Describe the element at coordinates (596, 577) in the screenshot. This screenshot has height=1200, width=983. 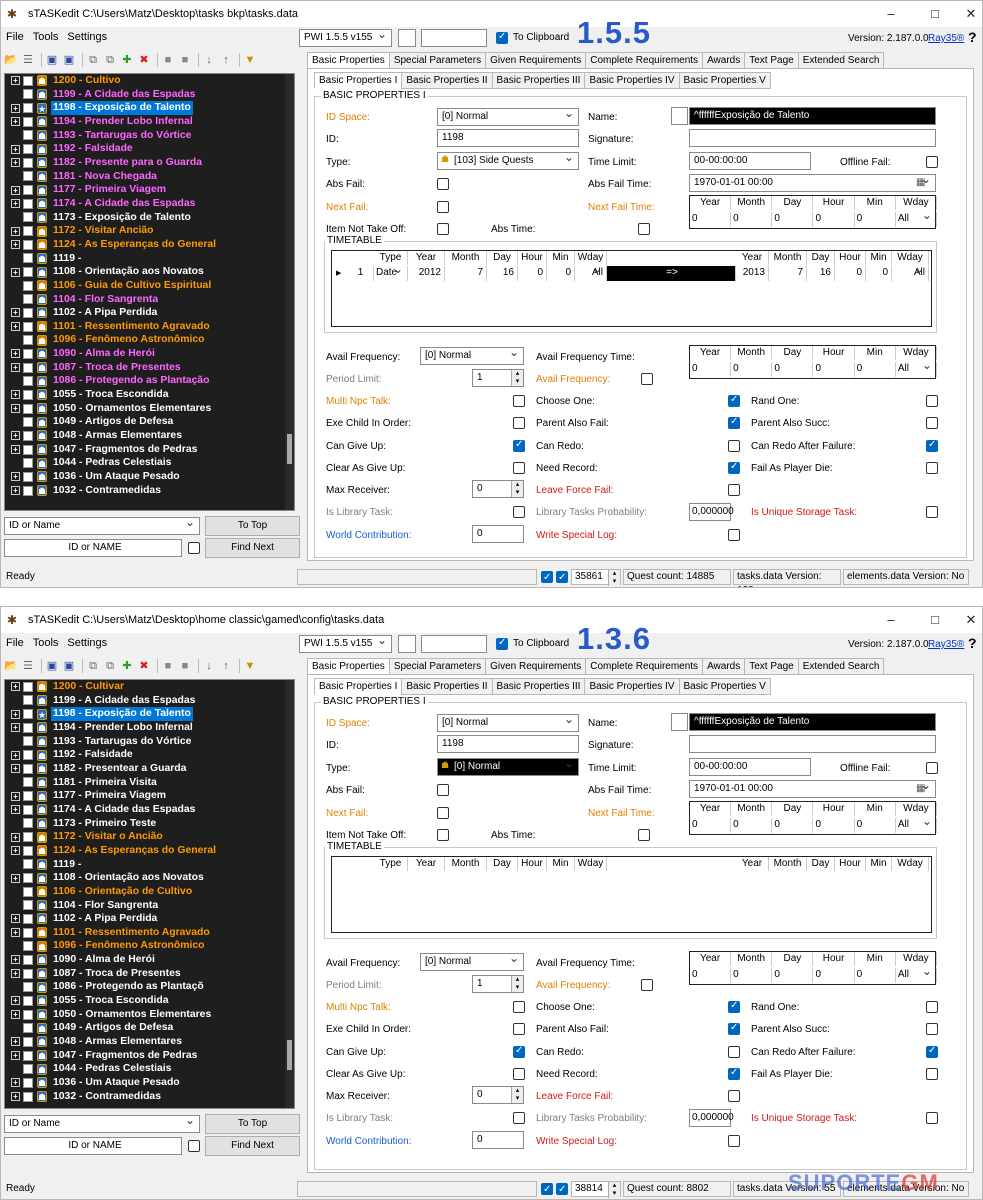
I see `status-id-spinner: 35861` at that location.